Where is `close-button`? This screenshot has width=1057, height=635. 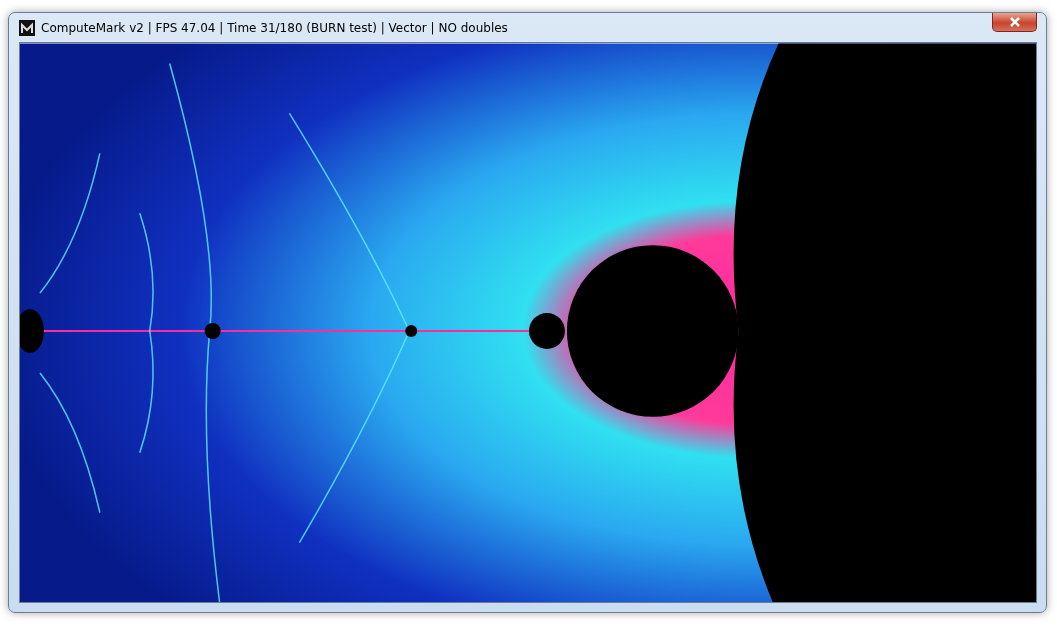
close-button is located at coordinates (1014, 22).